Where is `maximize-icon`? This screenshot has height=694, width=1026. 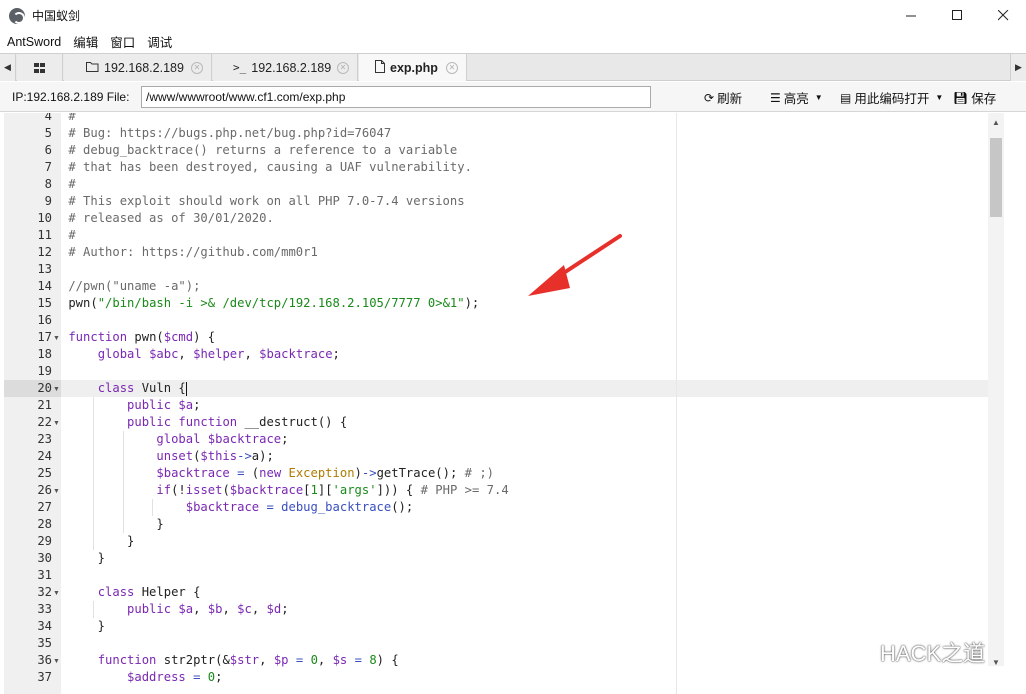 maximize-icon is located at coordinates (957, 15).